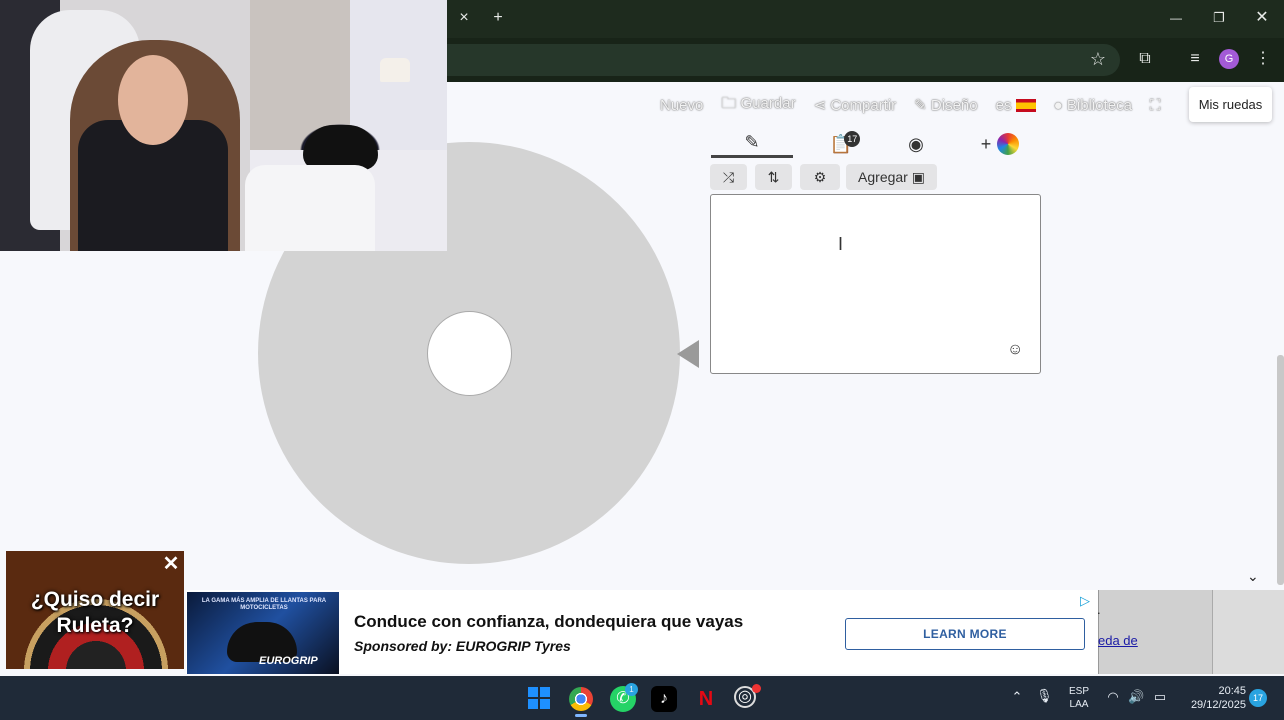 The height and width of the screenshot is (720, 1284). What do you see at coordinates (462, 646) in the screenshot?
I see `banner-sponsor: Sponsored by: EUROGRIP Tyres` at bounding box center [462, 646].